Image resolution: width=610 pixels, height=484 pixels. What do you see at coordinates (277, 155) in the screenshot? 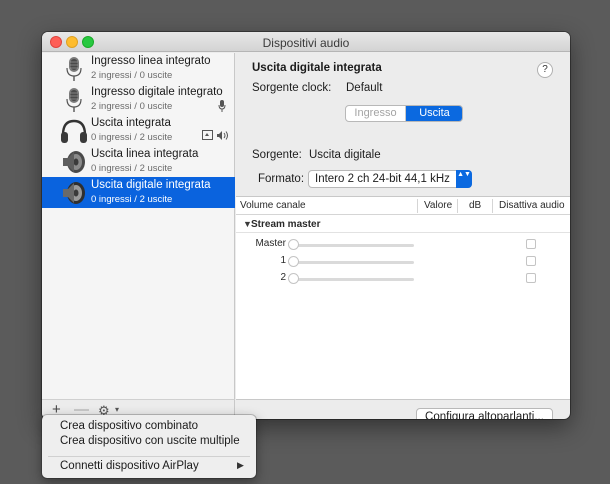
I see `source-label: Sorgente:` at bounding box center [277, 155].